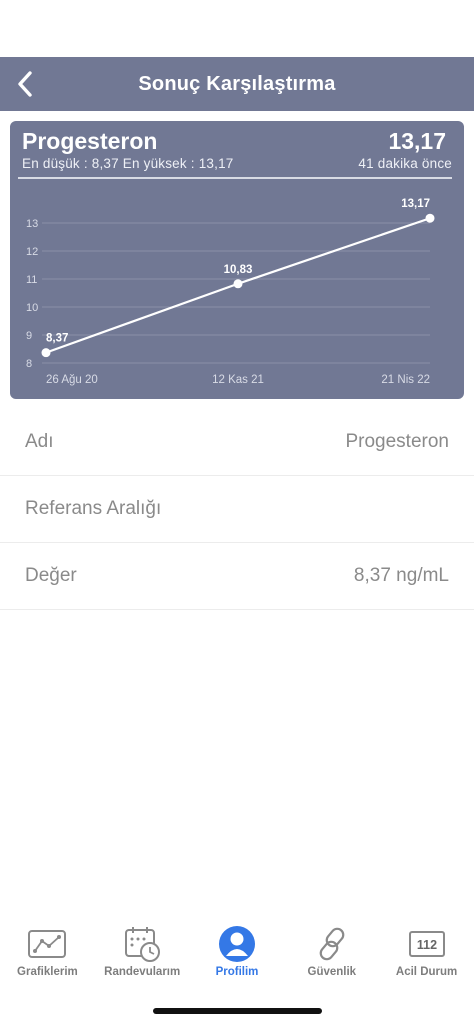 The width and height of the screenshot is (474, 1024). I want to click on calendar-clock-icon, so click(143, 944).